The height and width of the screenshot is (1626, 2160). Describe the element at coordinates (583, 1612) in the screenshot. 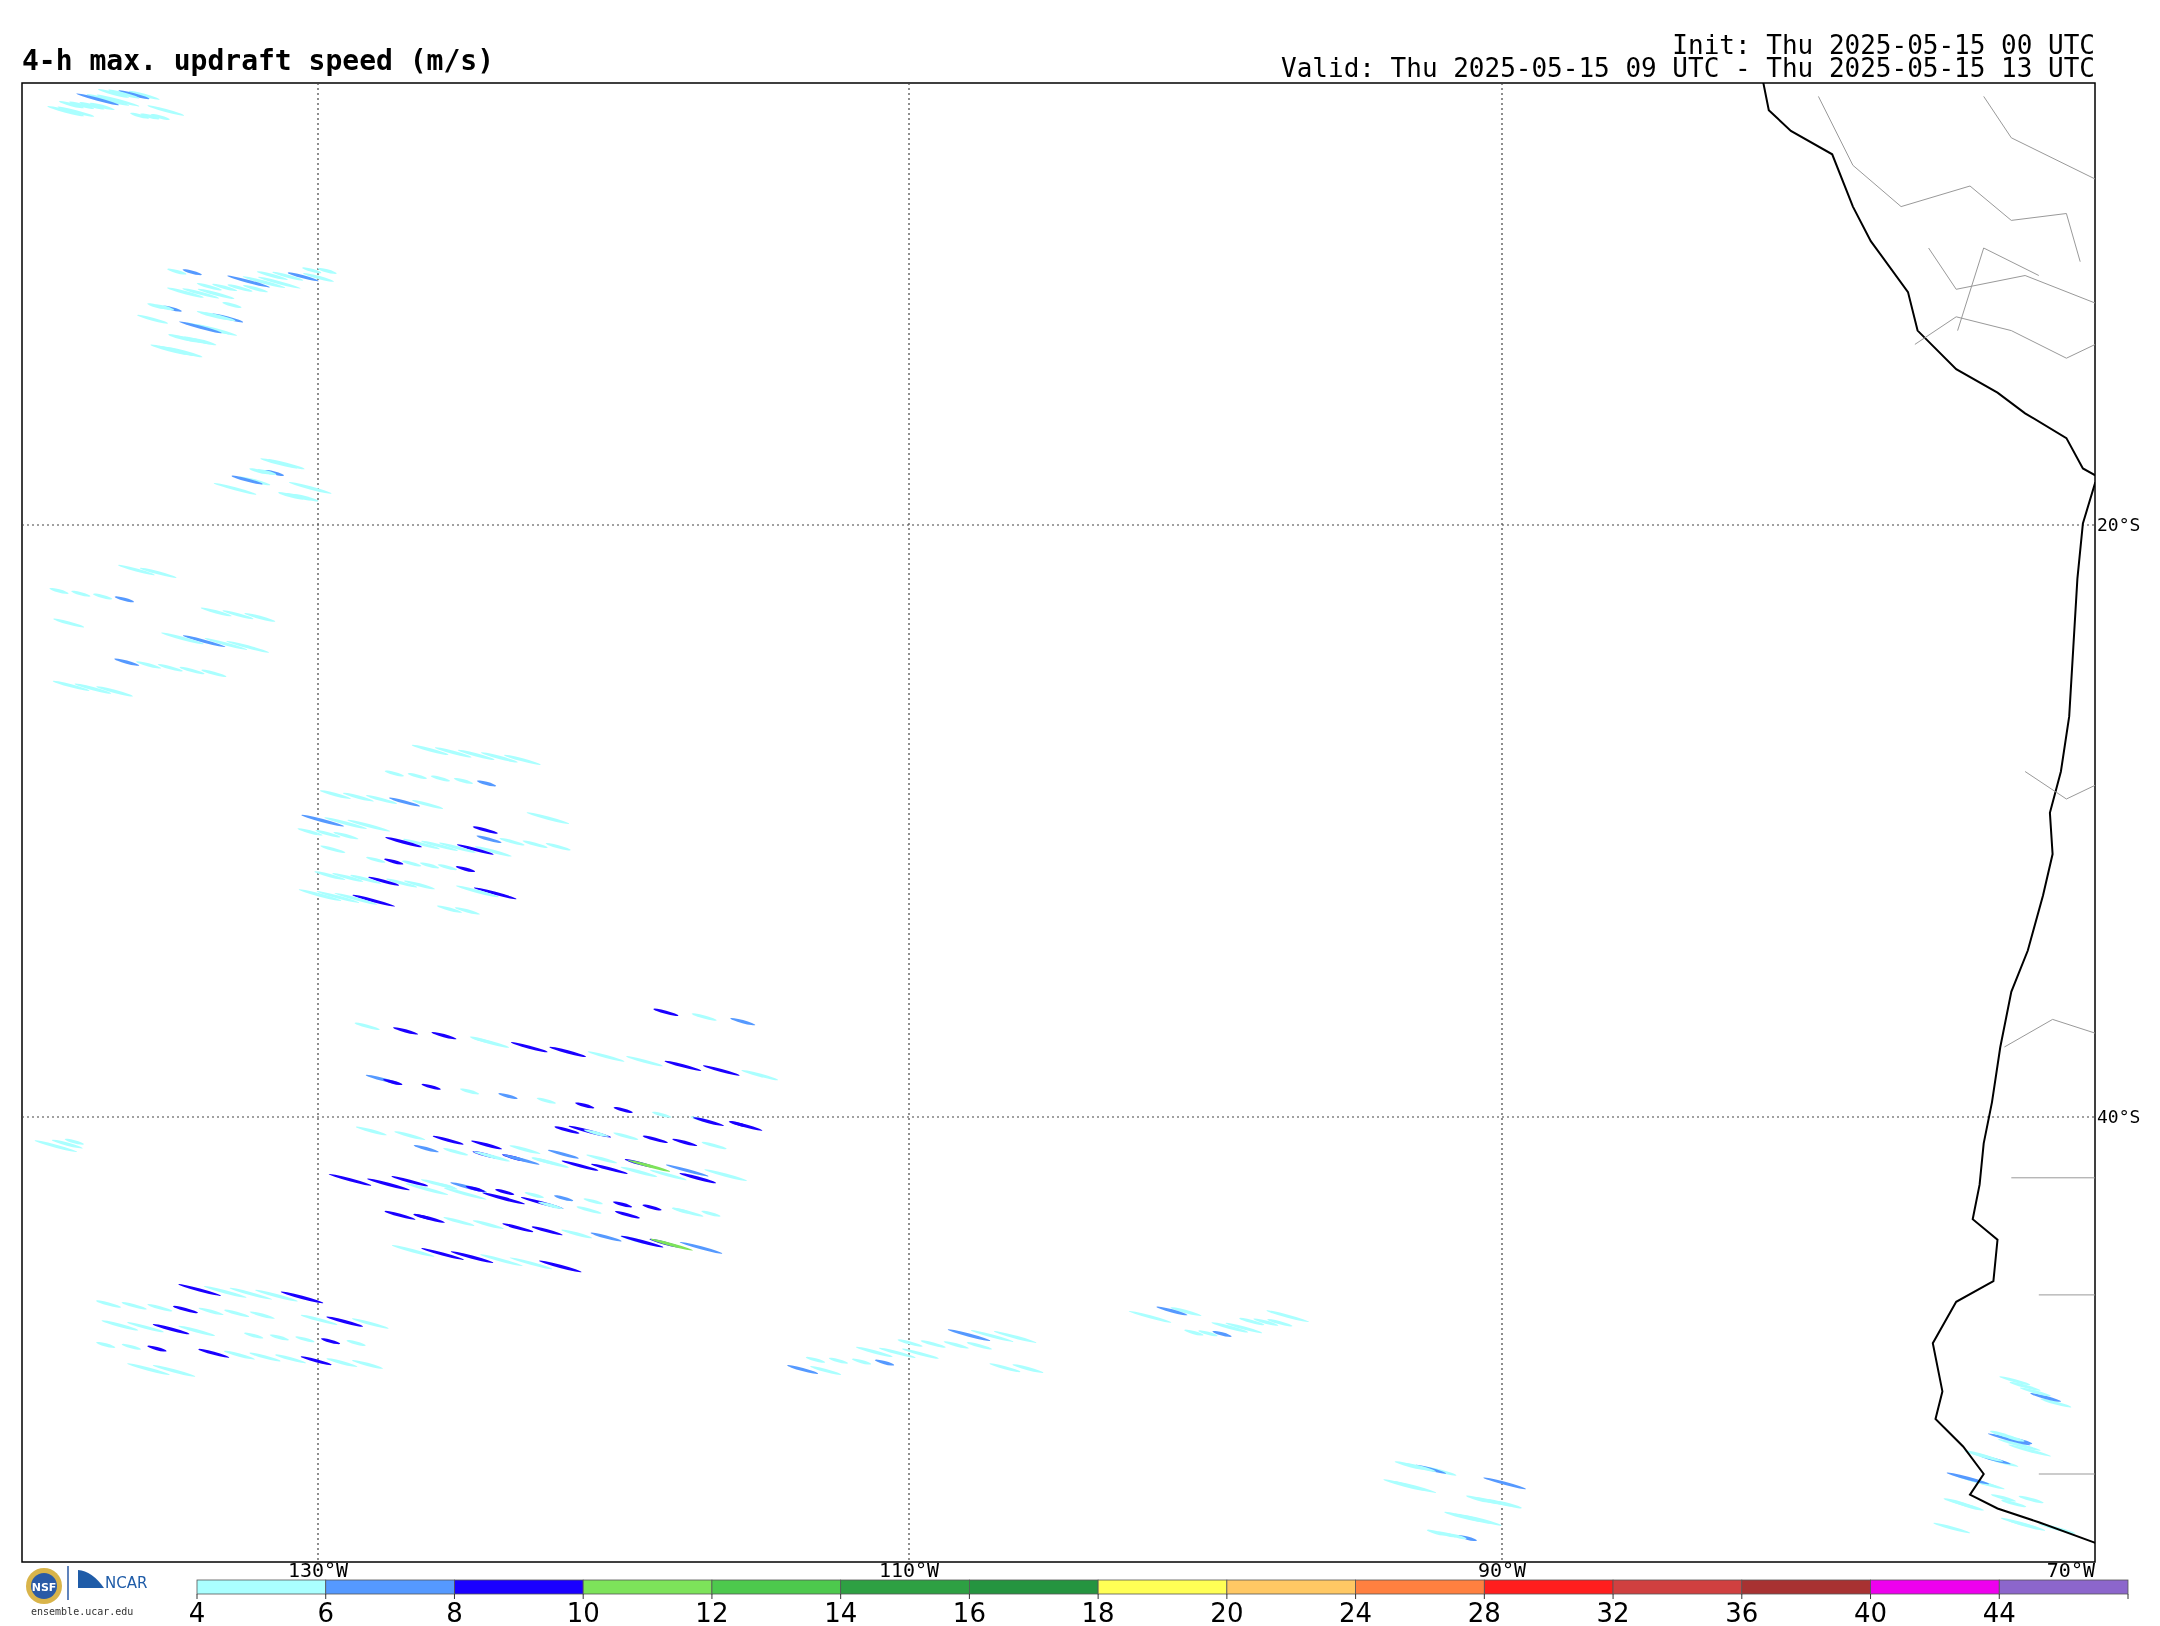

I see `colorbar-tick-label: 10` at that location.